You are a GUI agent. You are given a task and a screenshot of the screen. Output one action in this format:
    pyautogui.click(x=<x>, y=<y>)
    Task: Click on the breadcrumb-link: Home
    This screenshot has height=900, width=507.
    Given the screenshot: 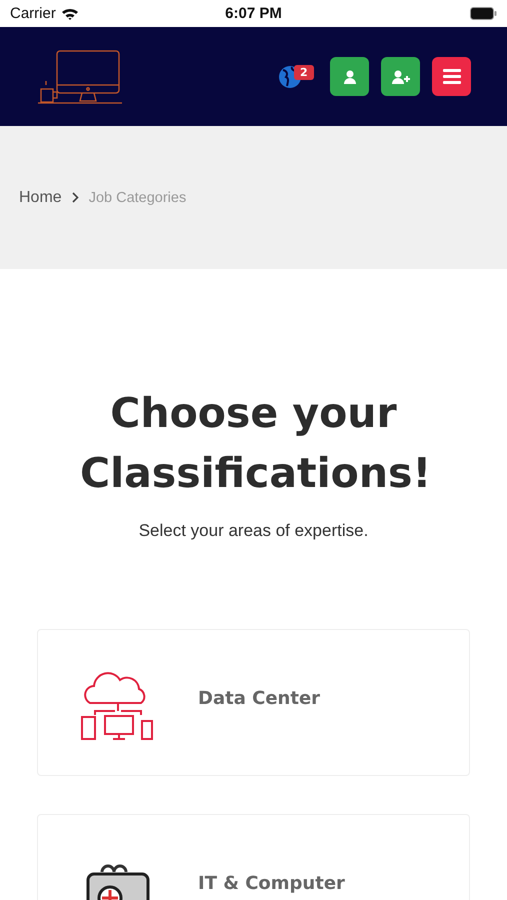 What is the action you would take?
    pyautogui.click(x=40, y=197)
    